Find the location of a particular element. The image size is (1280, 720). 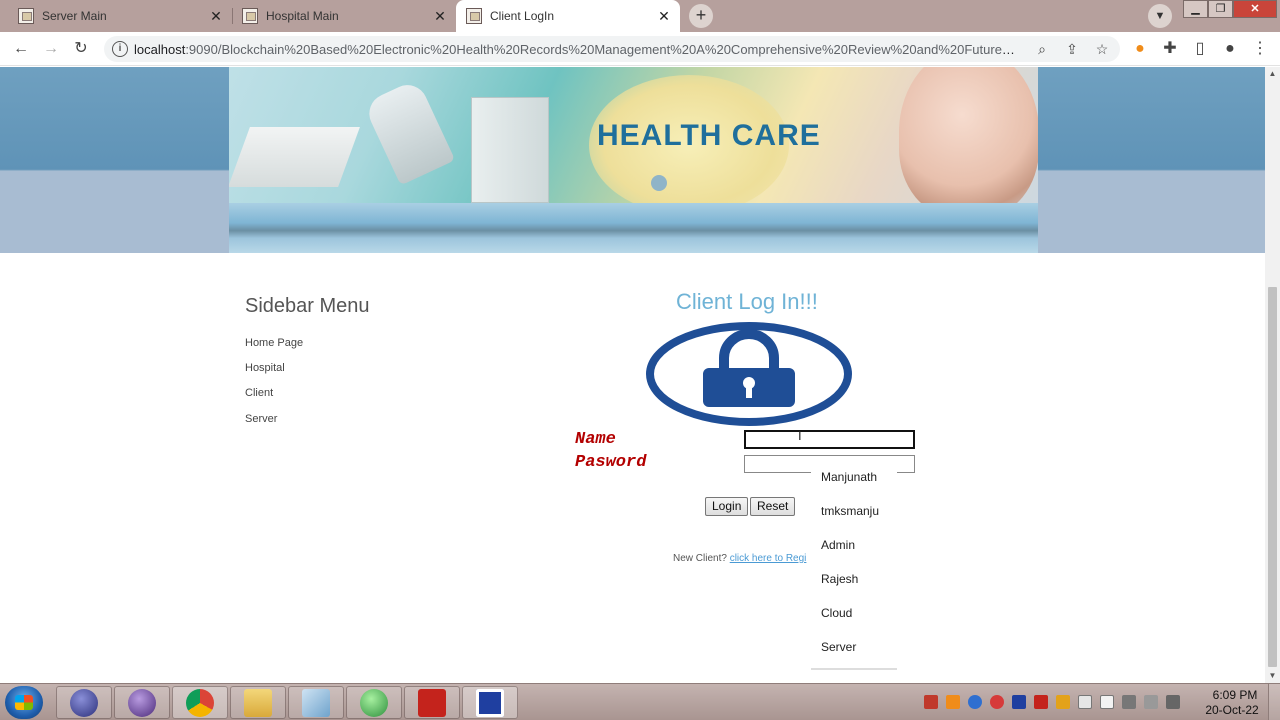

tab-hospital-main: Hospital Main ✕ is located at coordinates (344, 16).